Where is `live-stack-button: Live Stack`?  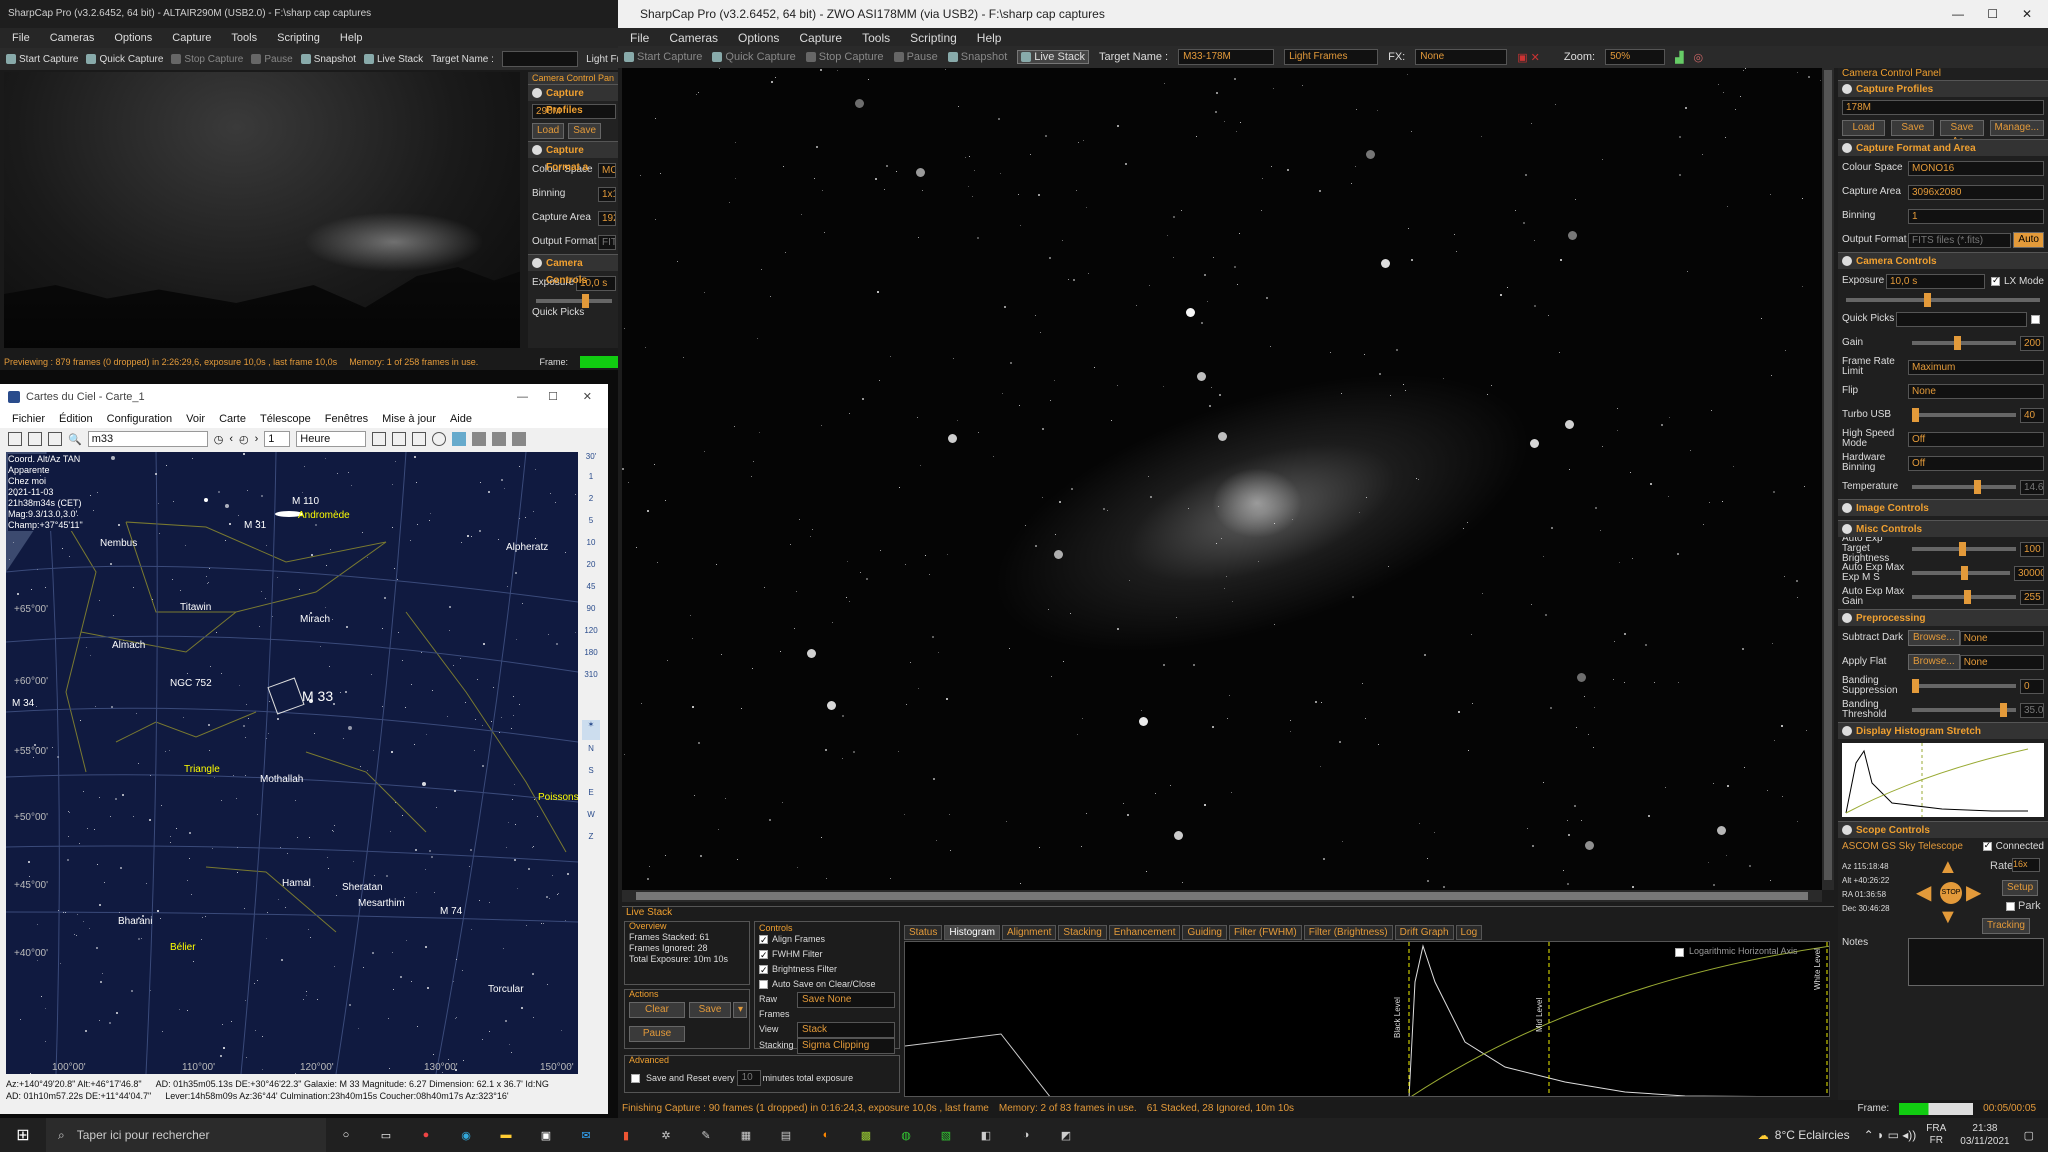 live-stack-button: Live Stack is located at coordinates (393, 59).